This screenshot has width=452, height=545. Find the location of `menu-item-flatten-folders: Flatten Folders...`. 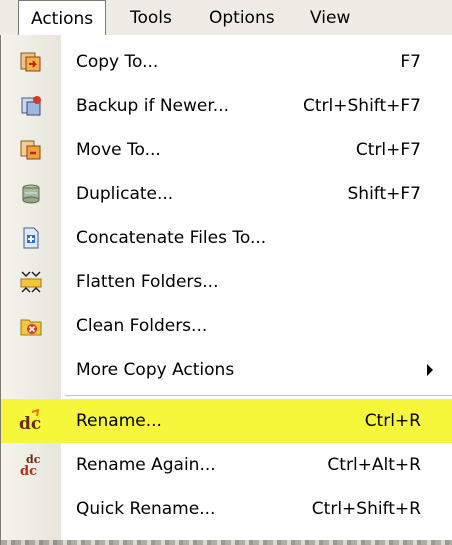

menu-item-flatten-folders: Flatten Folders... is located at coordinates (226, 282).